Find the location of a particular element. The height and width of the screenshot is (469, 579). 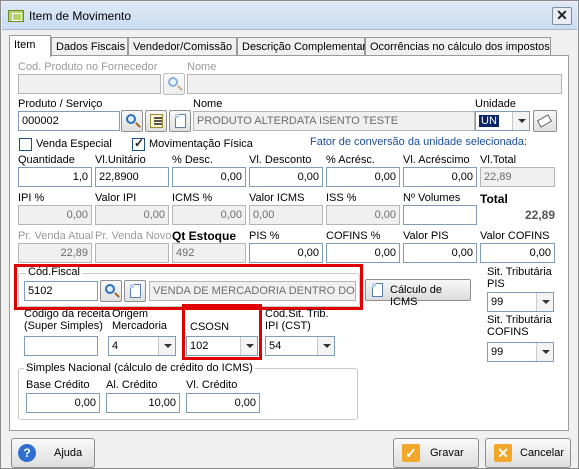

cofins-pct-label: COFINS % is located at coordinates (353, 236).